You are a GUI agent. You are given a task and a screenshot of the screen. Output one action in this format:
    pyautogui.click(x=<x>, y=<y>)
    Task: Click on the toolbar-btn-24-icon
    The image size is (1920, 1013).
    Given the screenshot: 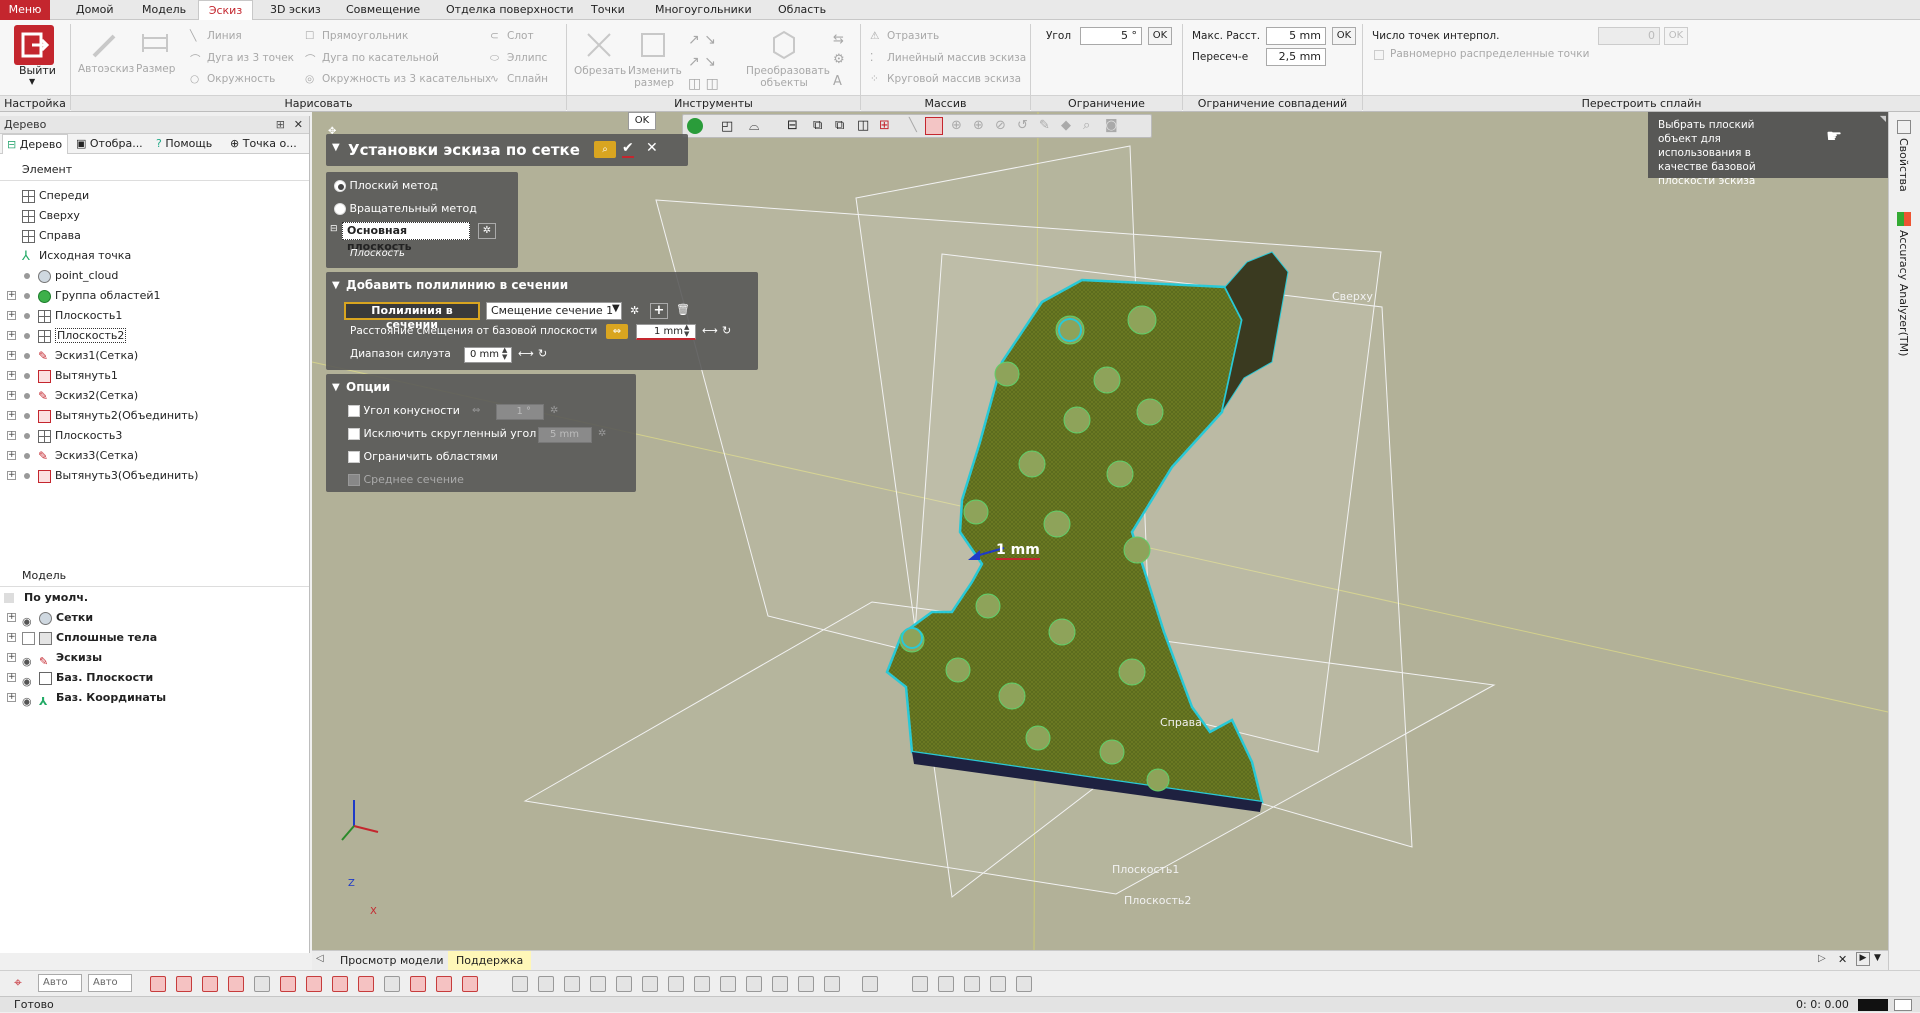 What is the action you would take?
    pyautogui.click(x=780, y=984)
    